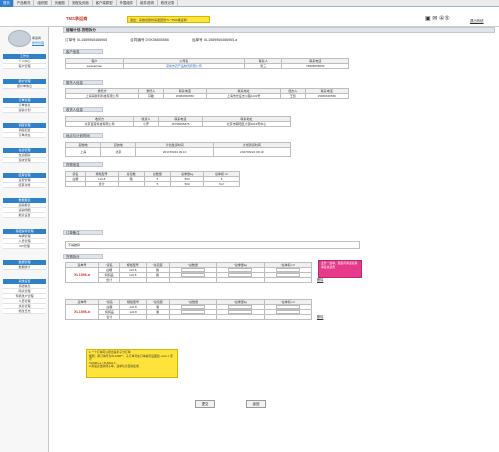  Describe the element at coordinates (246, 124) in the screenshot. I see `table-cell: 北京市朝阳区大铜1019号中心` at that location.